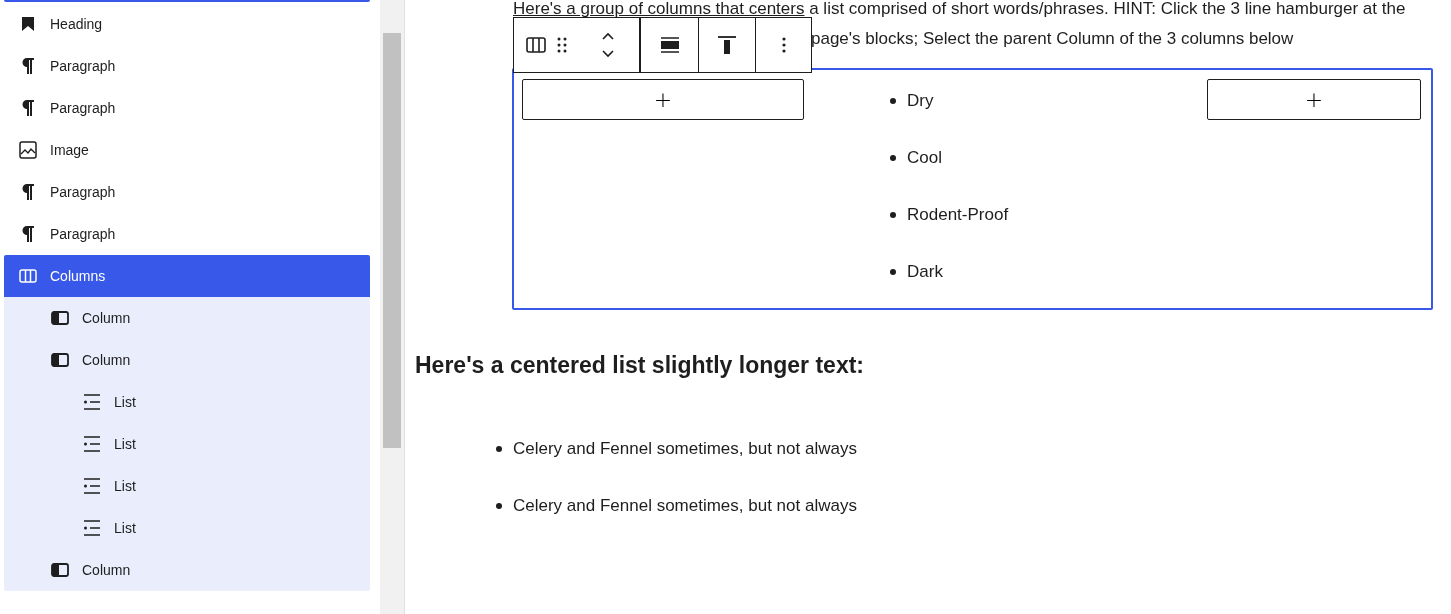  What do you see at coordinates (958, 215) in the screenshot?
I see `list-item: Rodent-Proof` at bounding box center [958, 215].